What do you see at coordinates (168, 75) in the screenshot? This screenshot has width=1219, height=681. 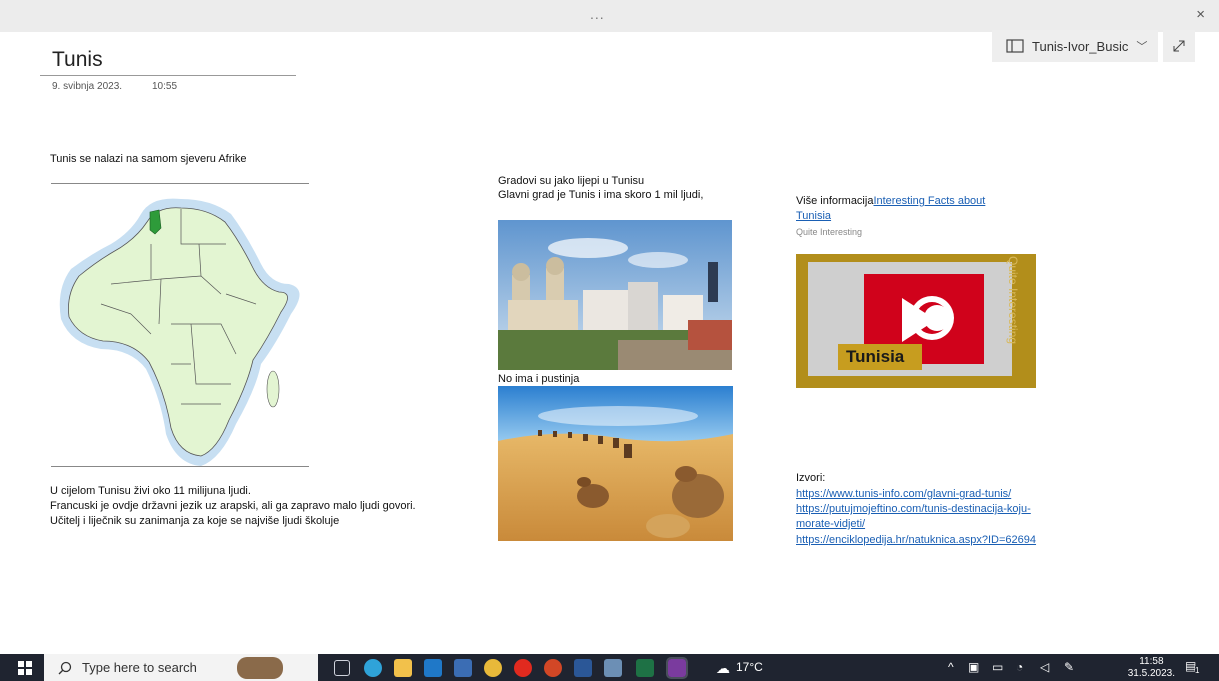 I see `title-divider` at bounding box center [168, 75].